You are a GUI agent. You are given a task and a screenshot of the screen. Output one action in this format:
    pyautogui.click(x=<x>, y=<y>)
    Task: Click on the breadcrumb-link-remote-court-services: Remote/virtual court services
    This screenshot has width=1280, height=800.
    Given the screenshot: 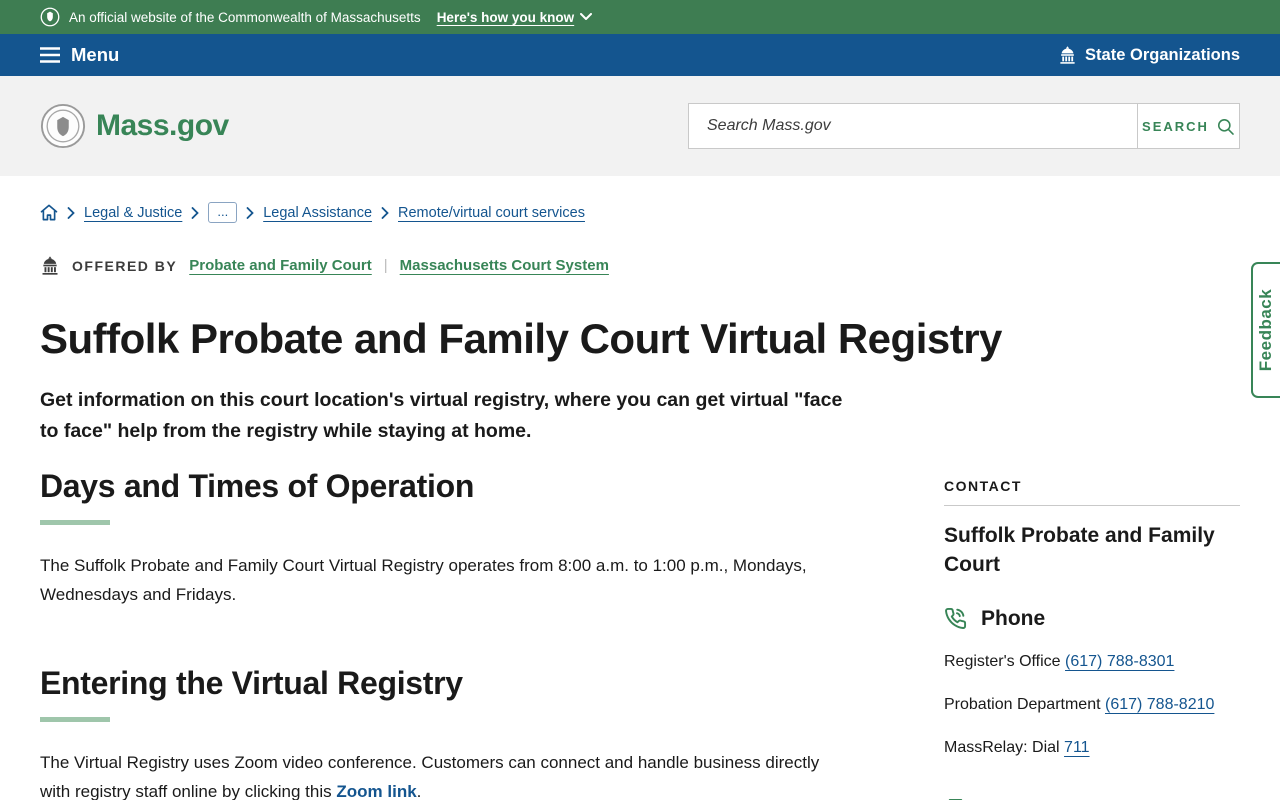 What is the action you would take?
    pyautogui.click(x=491, y=213)
    